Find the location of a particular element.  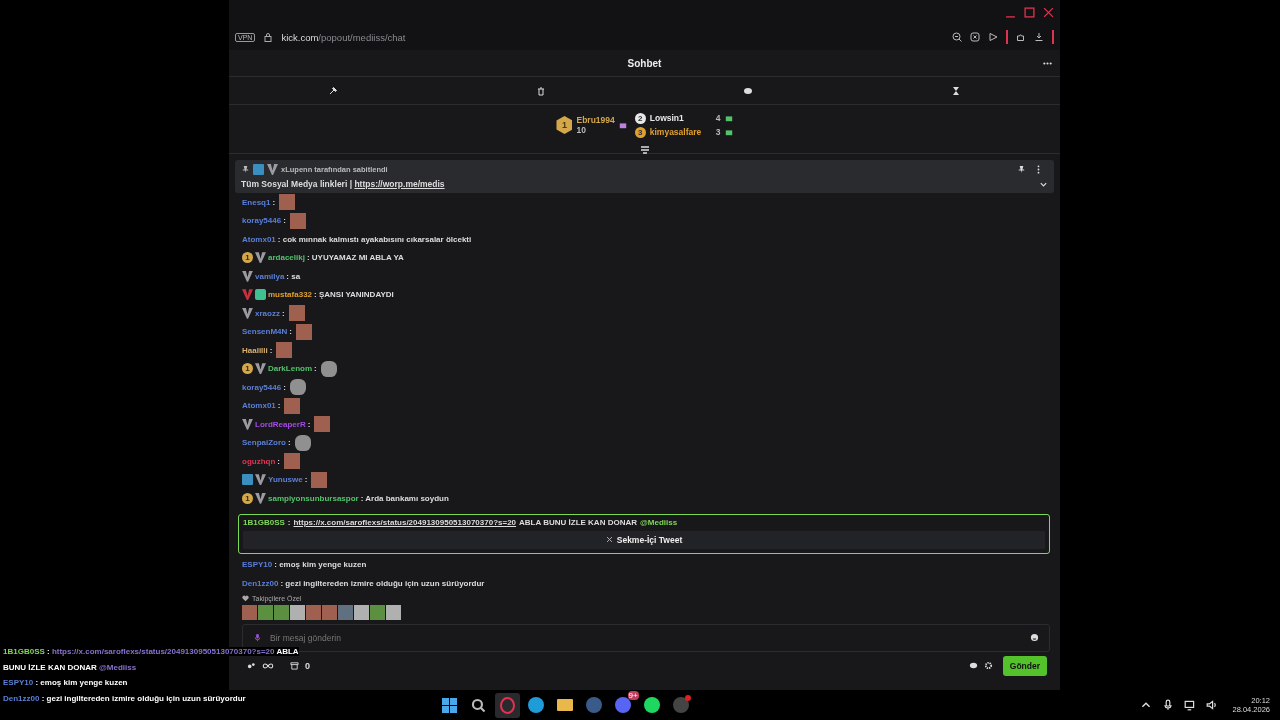

url-field: kick.com/popout/mediiss/chat is located at coordinates (343, 37).